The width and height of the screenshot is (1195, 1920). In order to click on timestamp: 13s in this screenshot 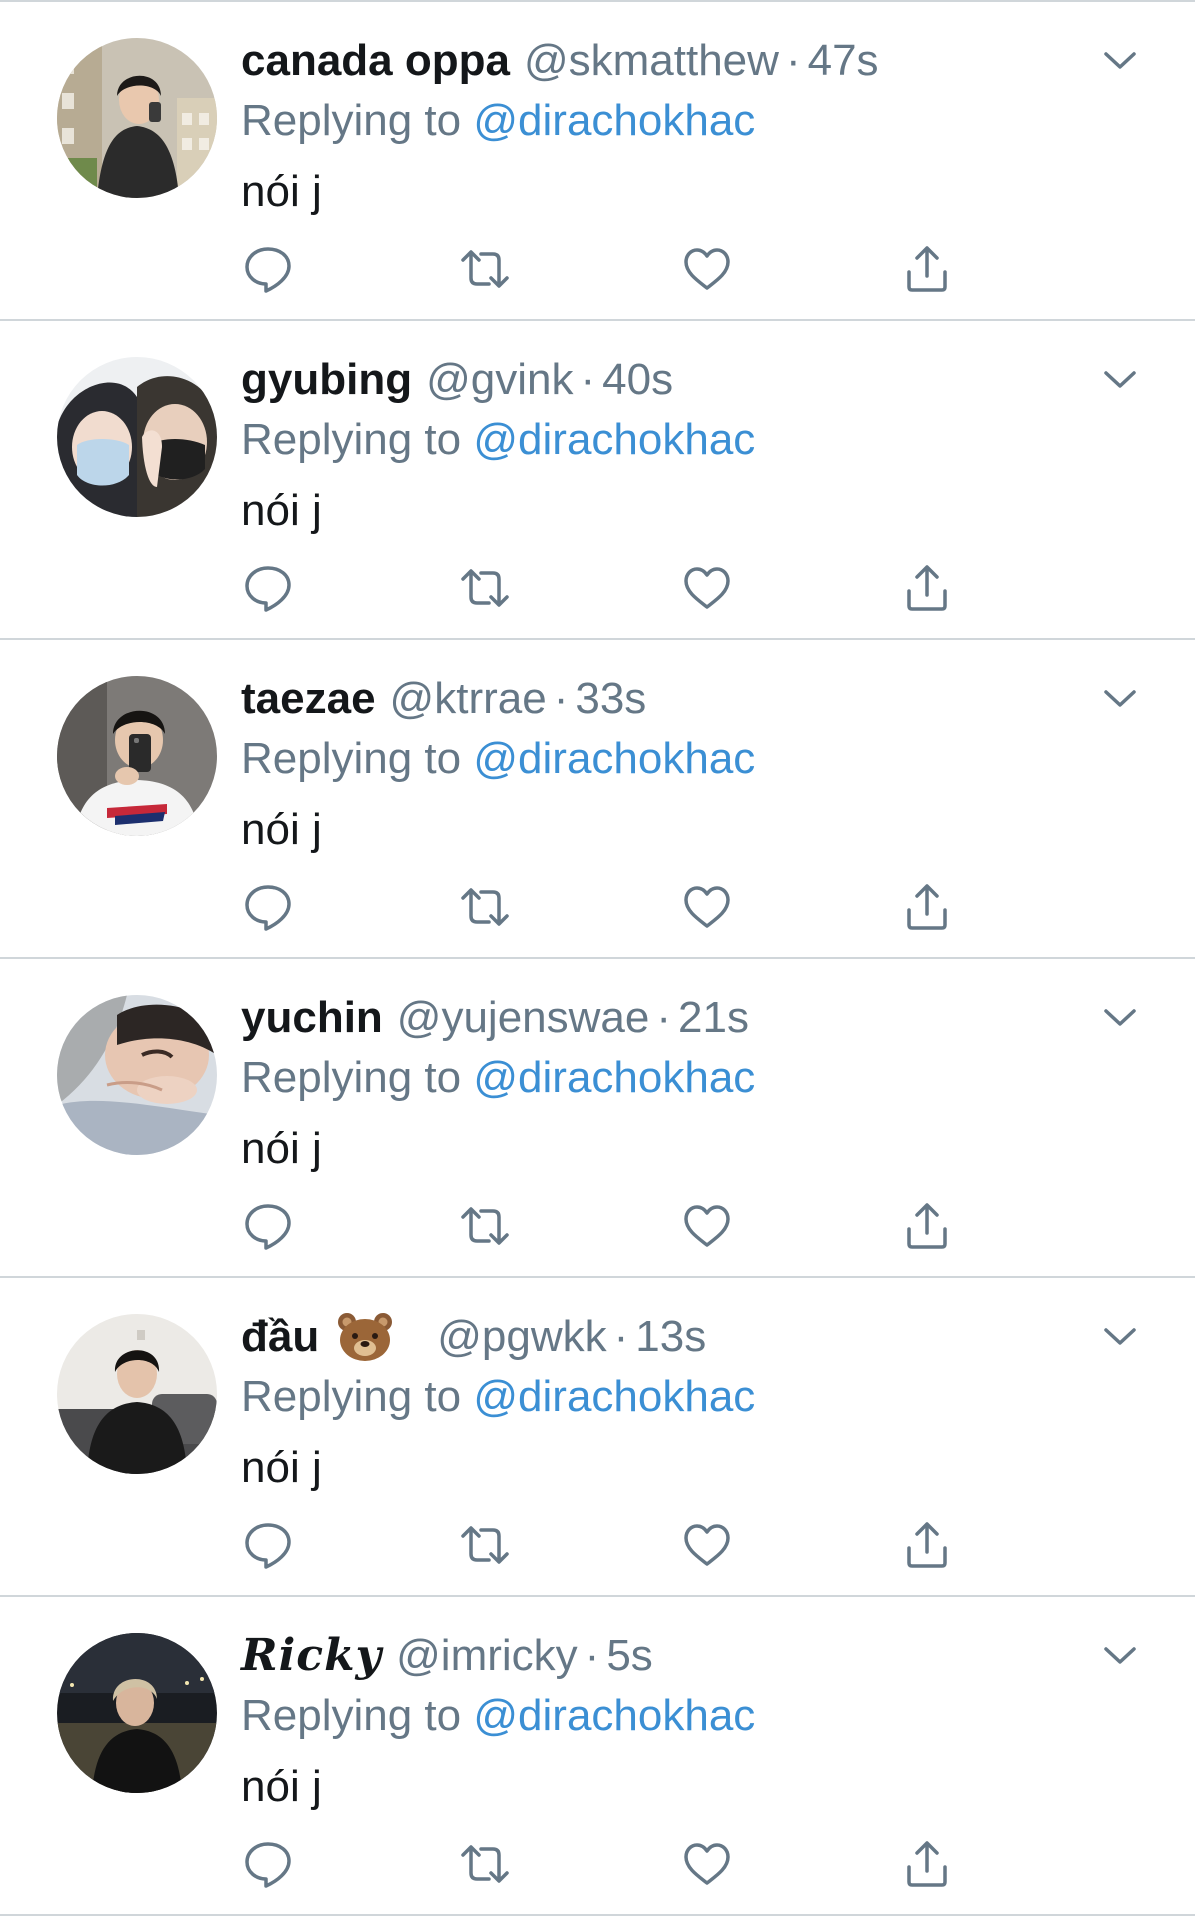, I will do `click(670, 1337)`.